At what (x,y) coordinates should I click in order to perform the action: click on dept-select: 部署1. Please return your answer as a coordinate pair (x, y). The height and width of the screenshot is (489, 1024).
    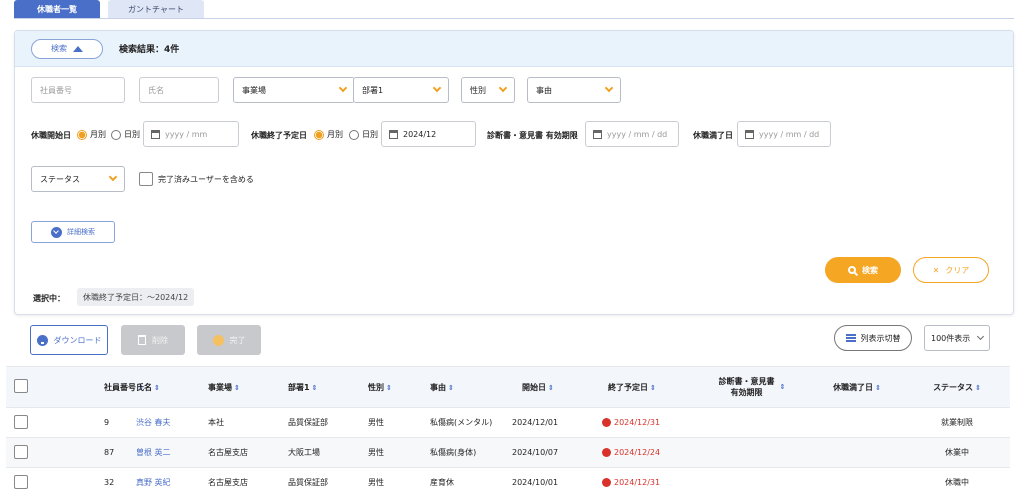
    Looking at the image, I should click on (401, 90).